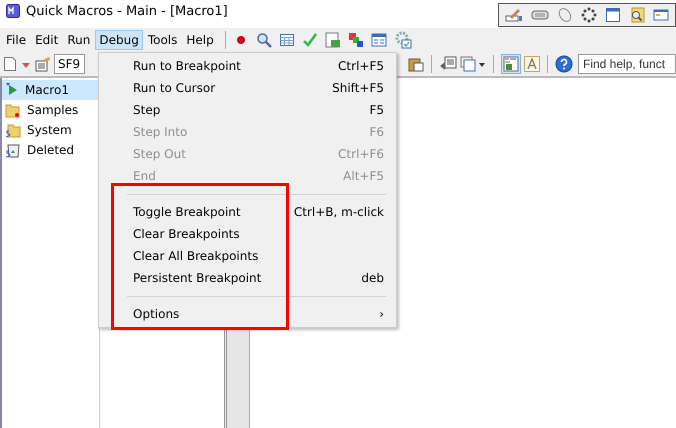 The height and width of the screenshot is (428, 676). I want to click on tree-item: Macro1, so click(50, 90).